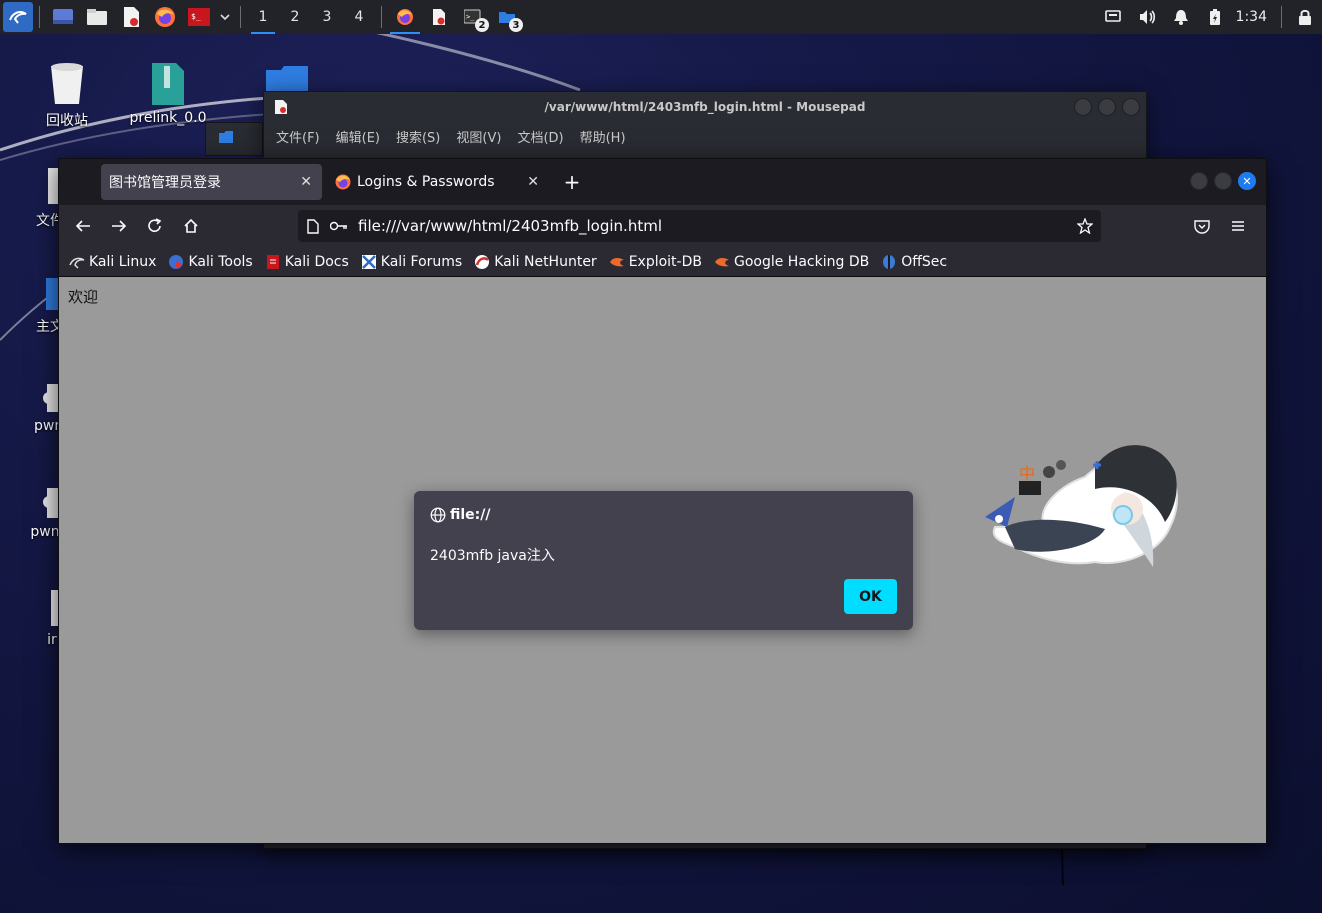  Describe the element at coordinates (510, 226) in the screenshot. I see `url-text: file:///var/www/html/2403mfb_login.html` at that location.